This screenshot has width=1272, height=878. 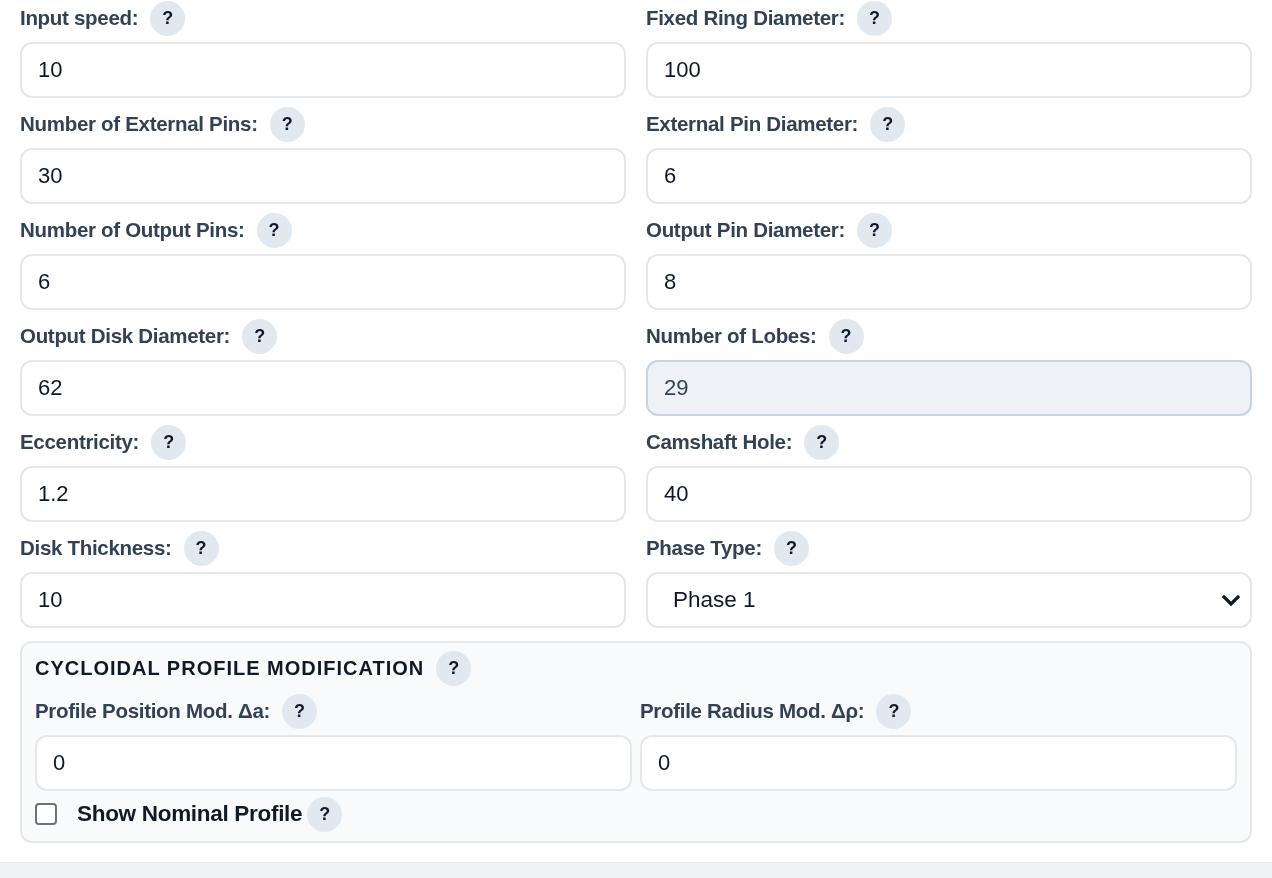 I want to click on text-field: 1.2, so click(x=323, y=494).